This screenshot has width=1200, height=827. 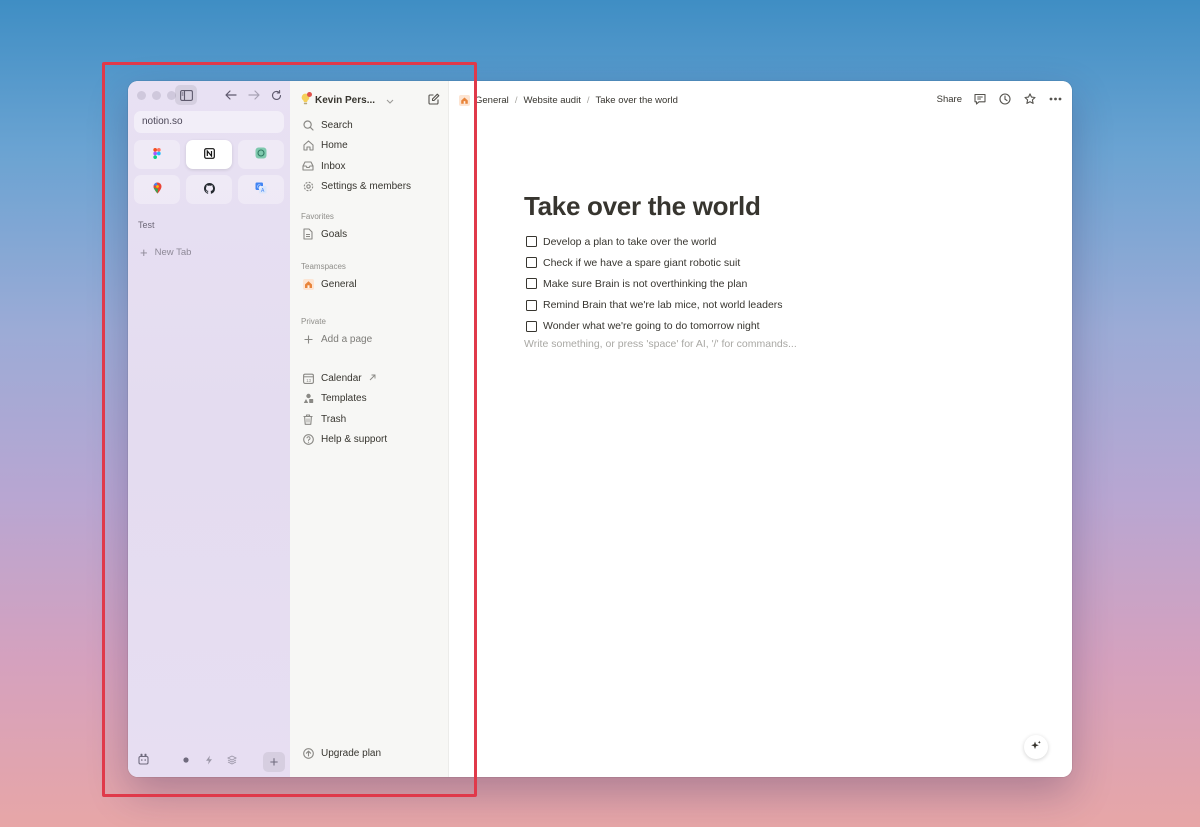 I want to click on new-page-icon, so click(x=434, y=101).